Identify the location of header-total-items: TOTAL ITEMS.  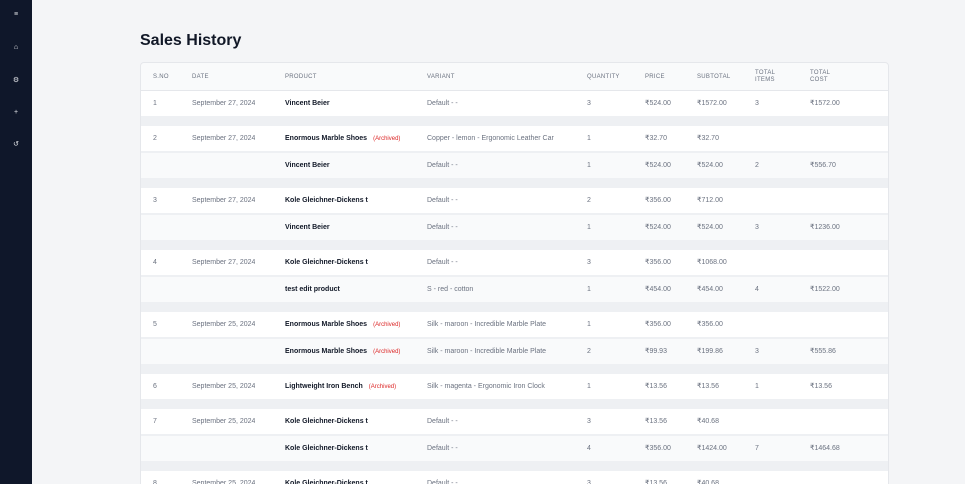
(765, 76).